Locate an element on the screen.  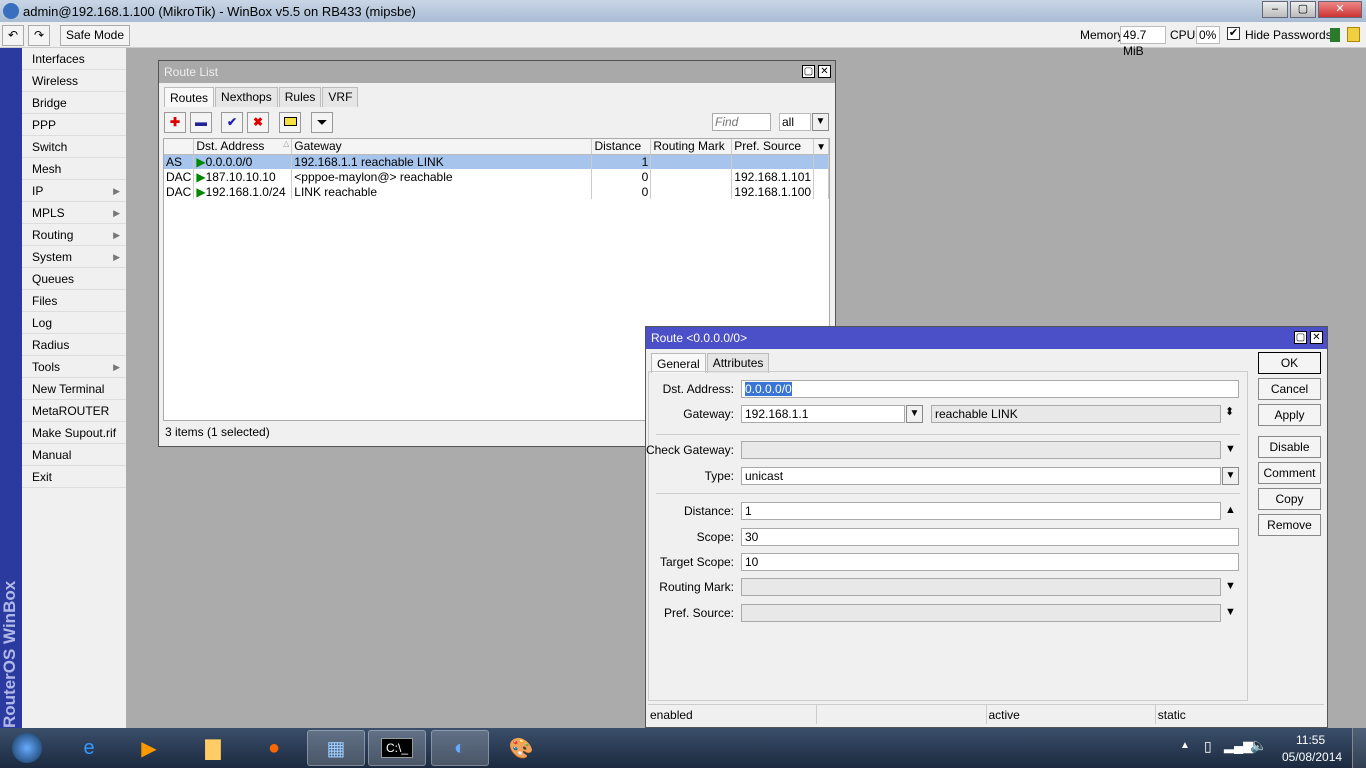
sidebar-item-switch: Switch is located at coordinates (74, 147).